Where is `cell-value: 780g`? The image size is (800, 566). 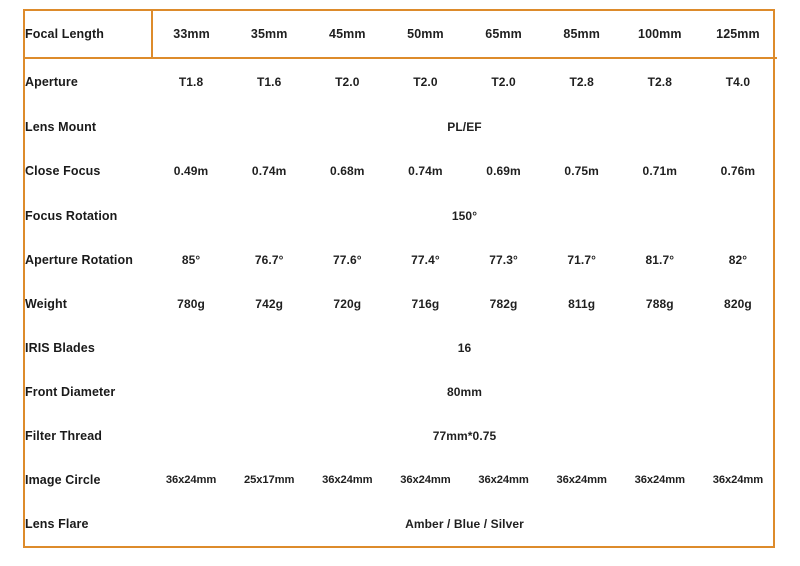 cell-value: 780g is located at coordinates (191, 303).